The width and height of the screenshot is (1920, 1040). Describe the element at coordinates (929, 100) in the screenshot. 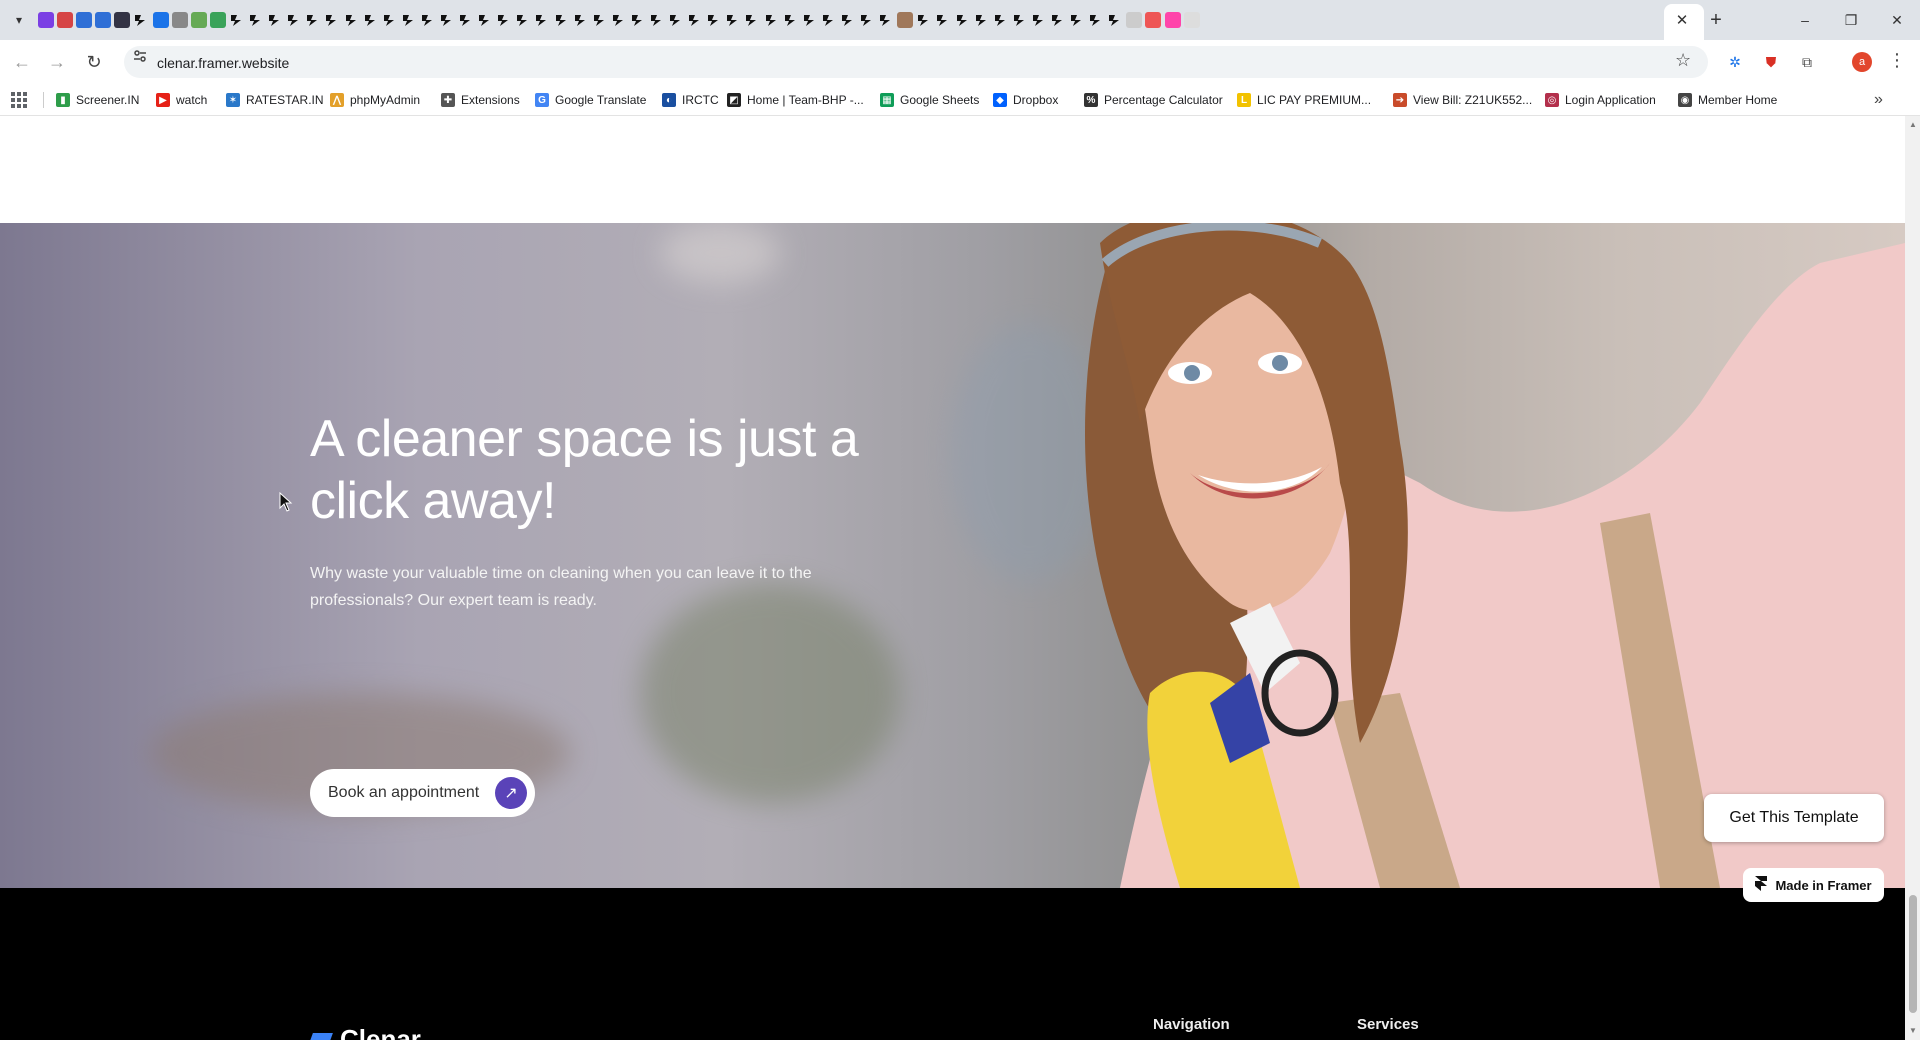

I see `bookmark-item: ▦ Google Sheets` at that location.